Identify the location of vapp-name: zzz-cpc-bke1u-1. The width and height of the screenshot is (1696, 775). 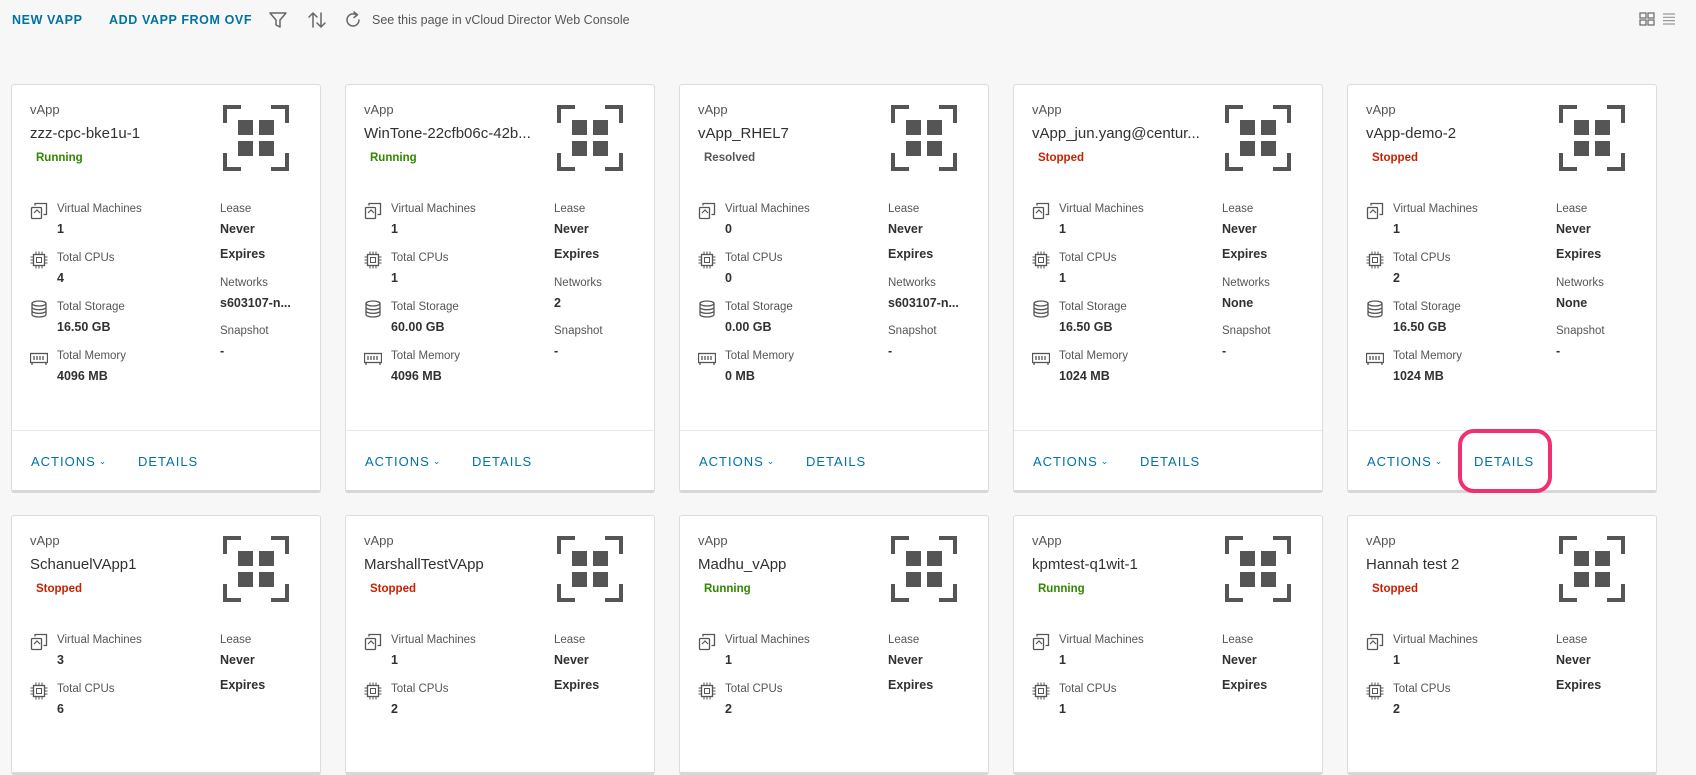
(122, 133).